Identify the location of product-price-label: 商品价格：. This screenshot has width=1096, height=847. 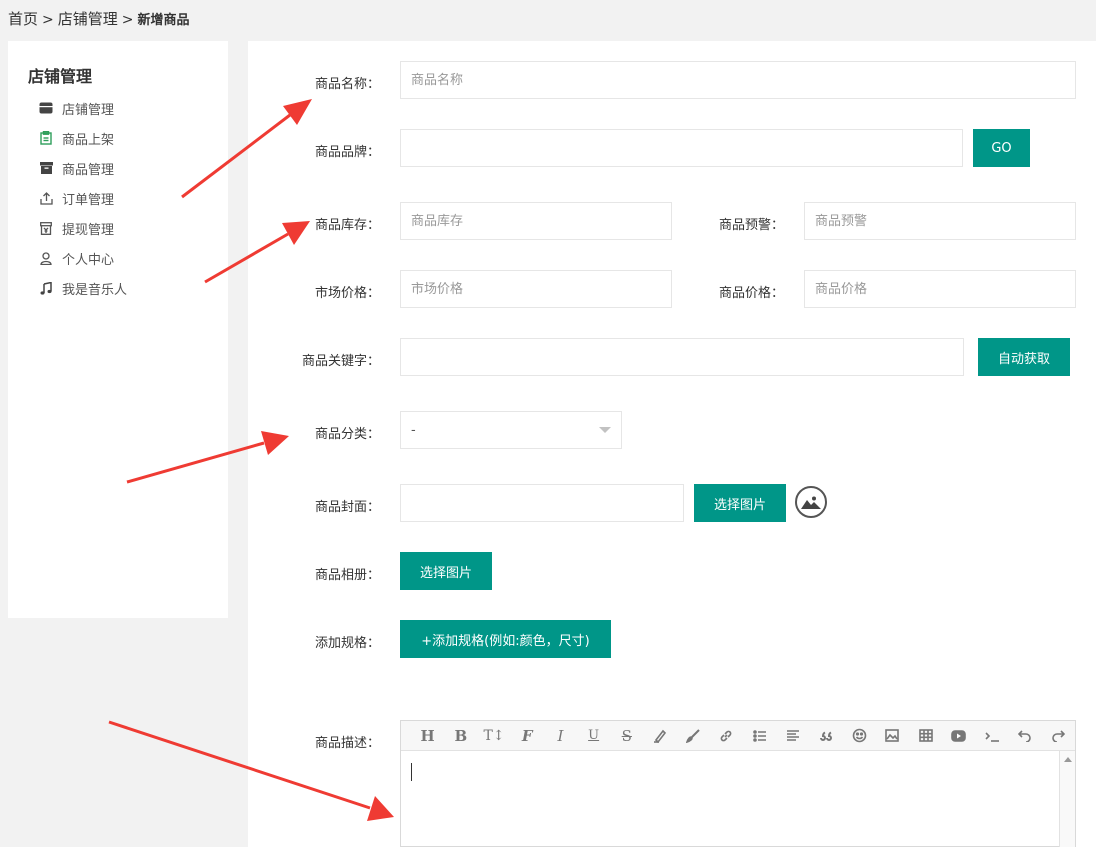
(751, 293).